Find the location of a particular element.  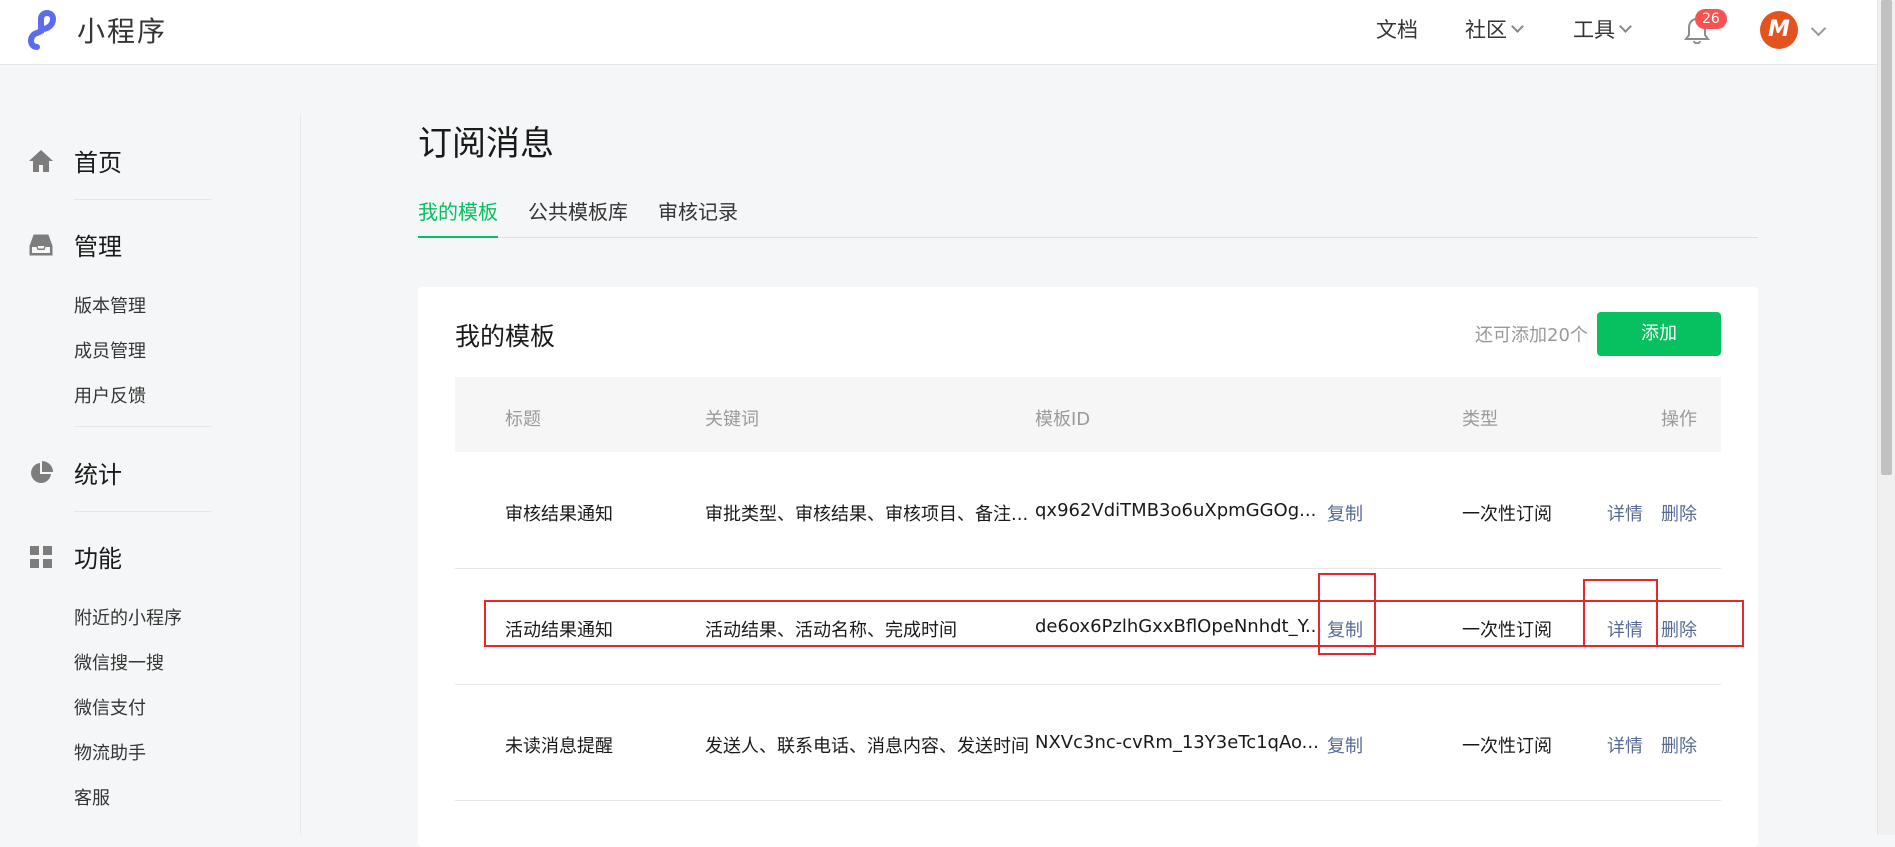

quota-text: 还可添加20个 is located at coordinates (1531, 335).